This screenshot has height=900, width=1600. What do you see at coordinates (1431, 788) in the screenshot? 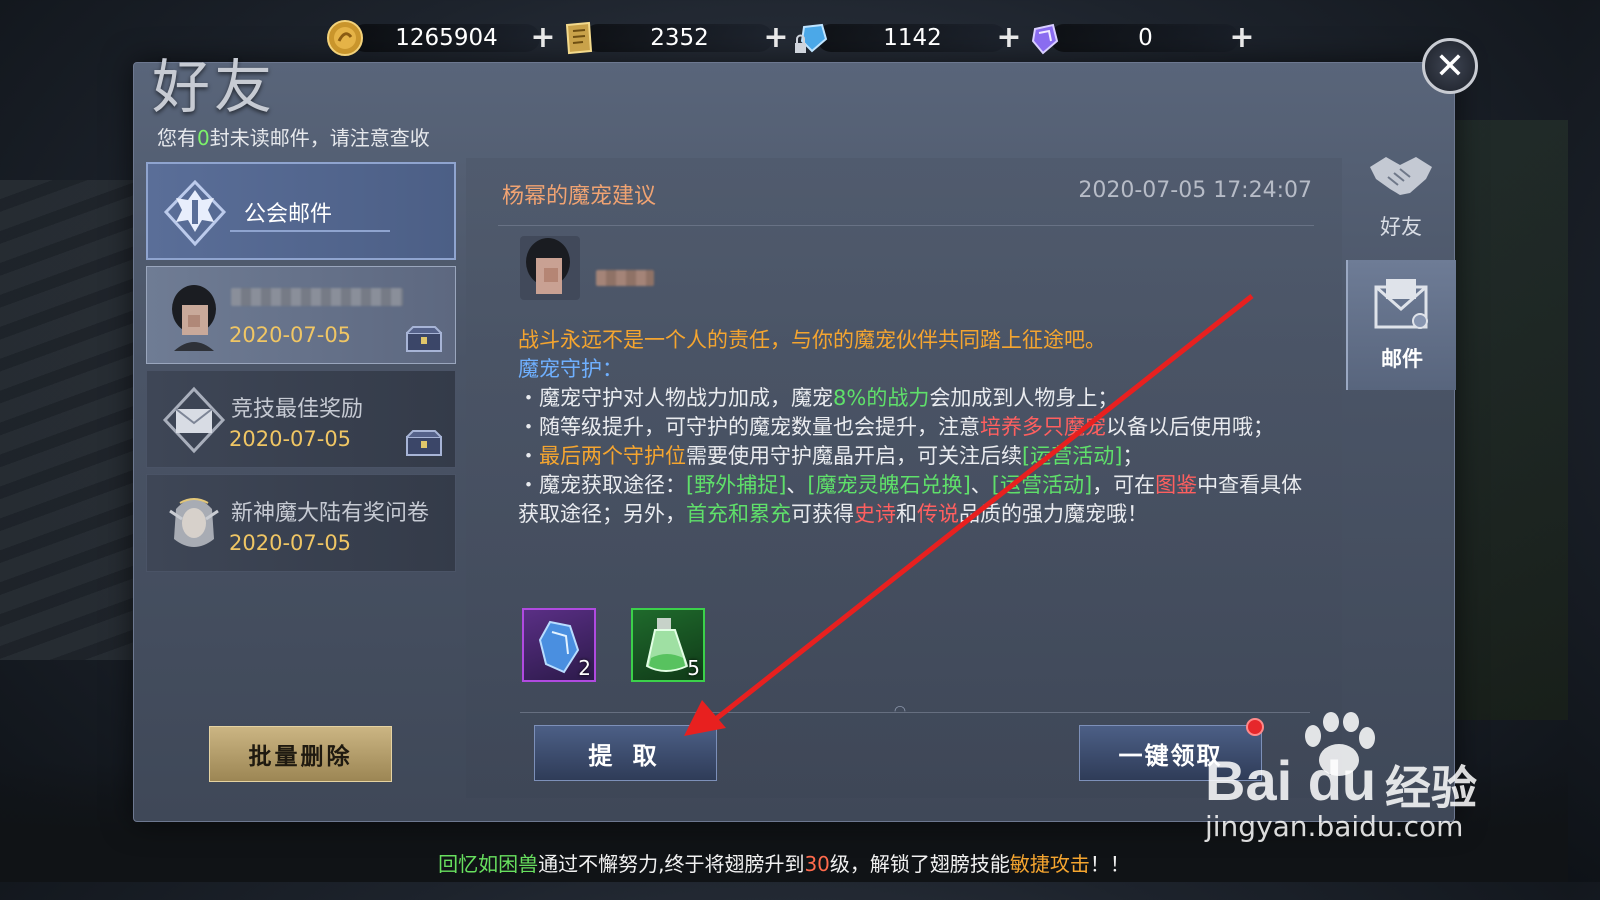
I see `watermark-cn: 经验` at bounding box center [1431, 788].